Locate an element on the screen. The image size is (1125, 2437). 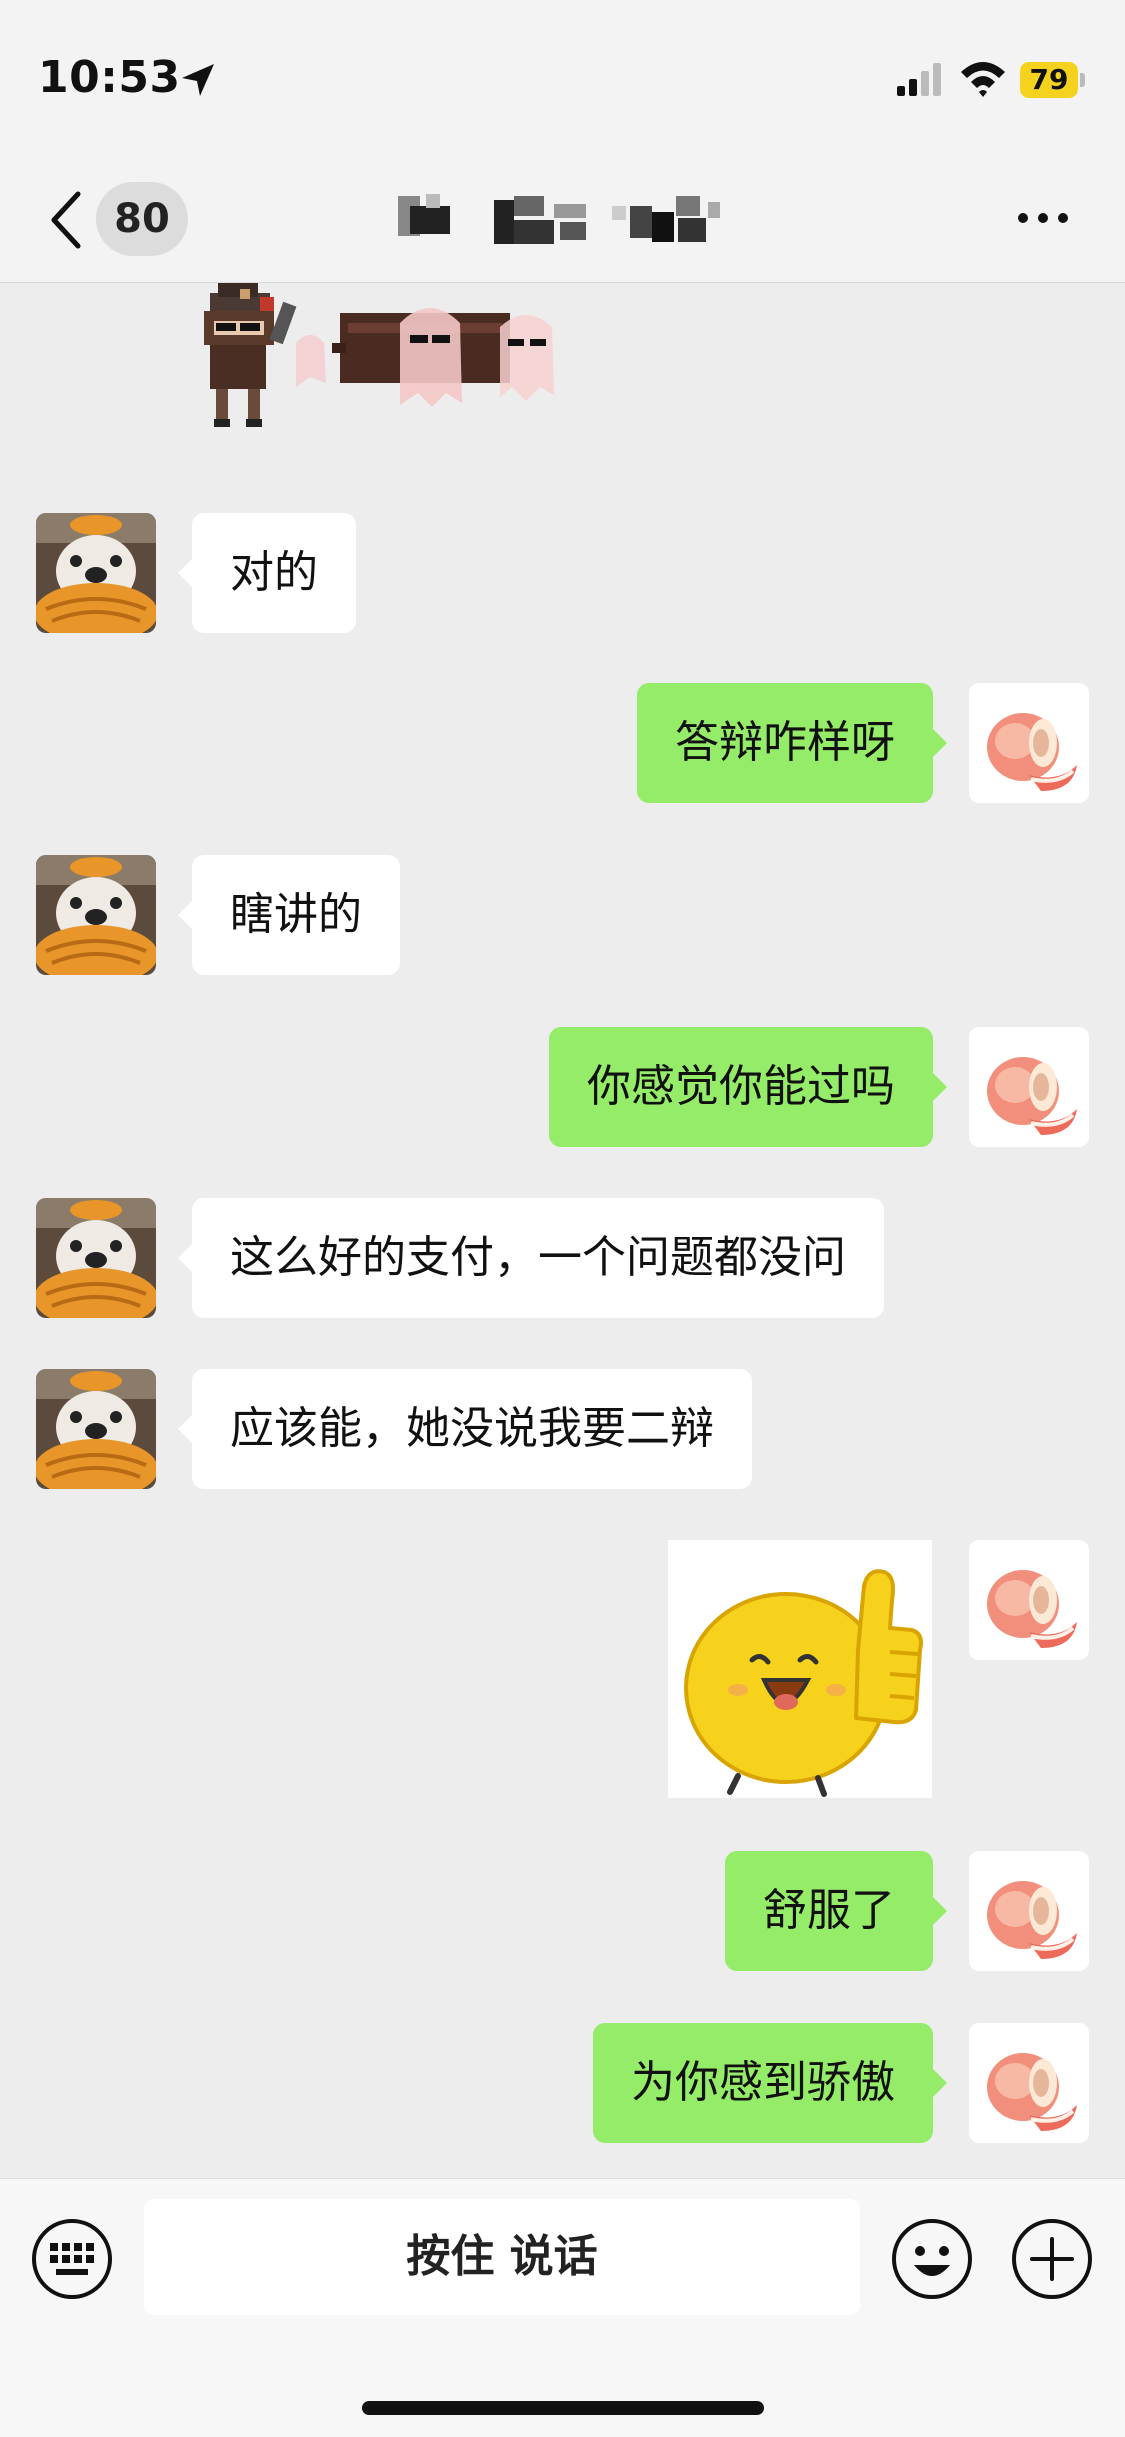
message-bubble: 瞎讲的 is located at coordinates (289, 915).